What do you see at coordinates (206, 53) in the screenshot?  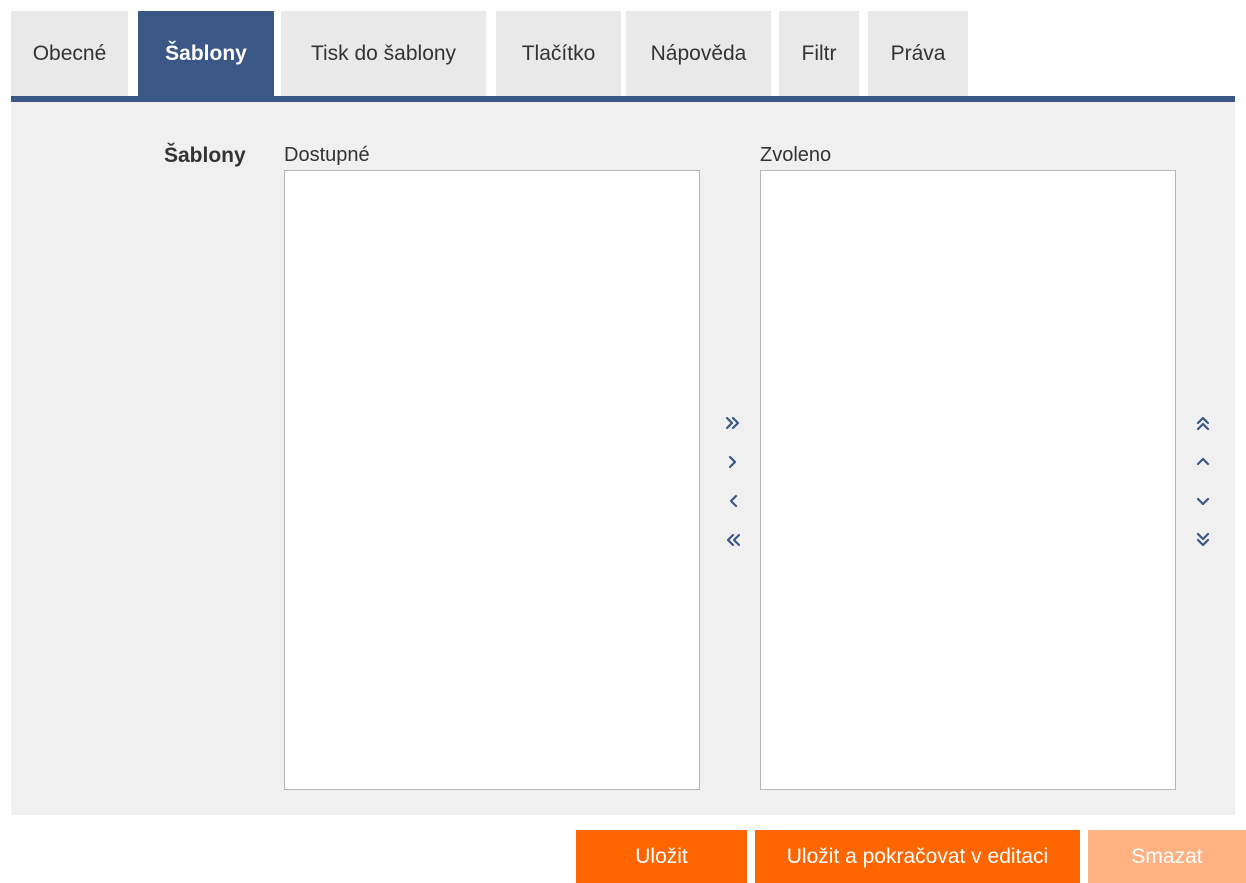 I see `tab-sablony: Šablony` at bounding box center [206, 53].